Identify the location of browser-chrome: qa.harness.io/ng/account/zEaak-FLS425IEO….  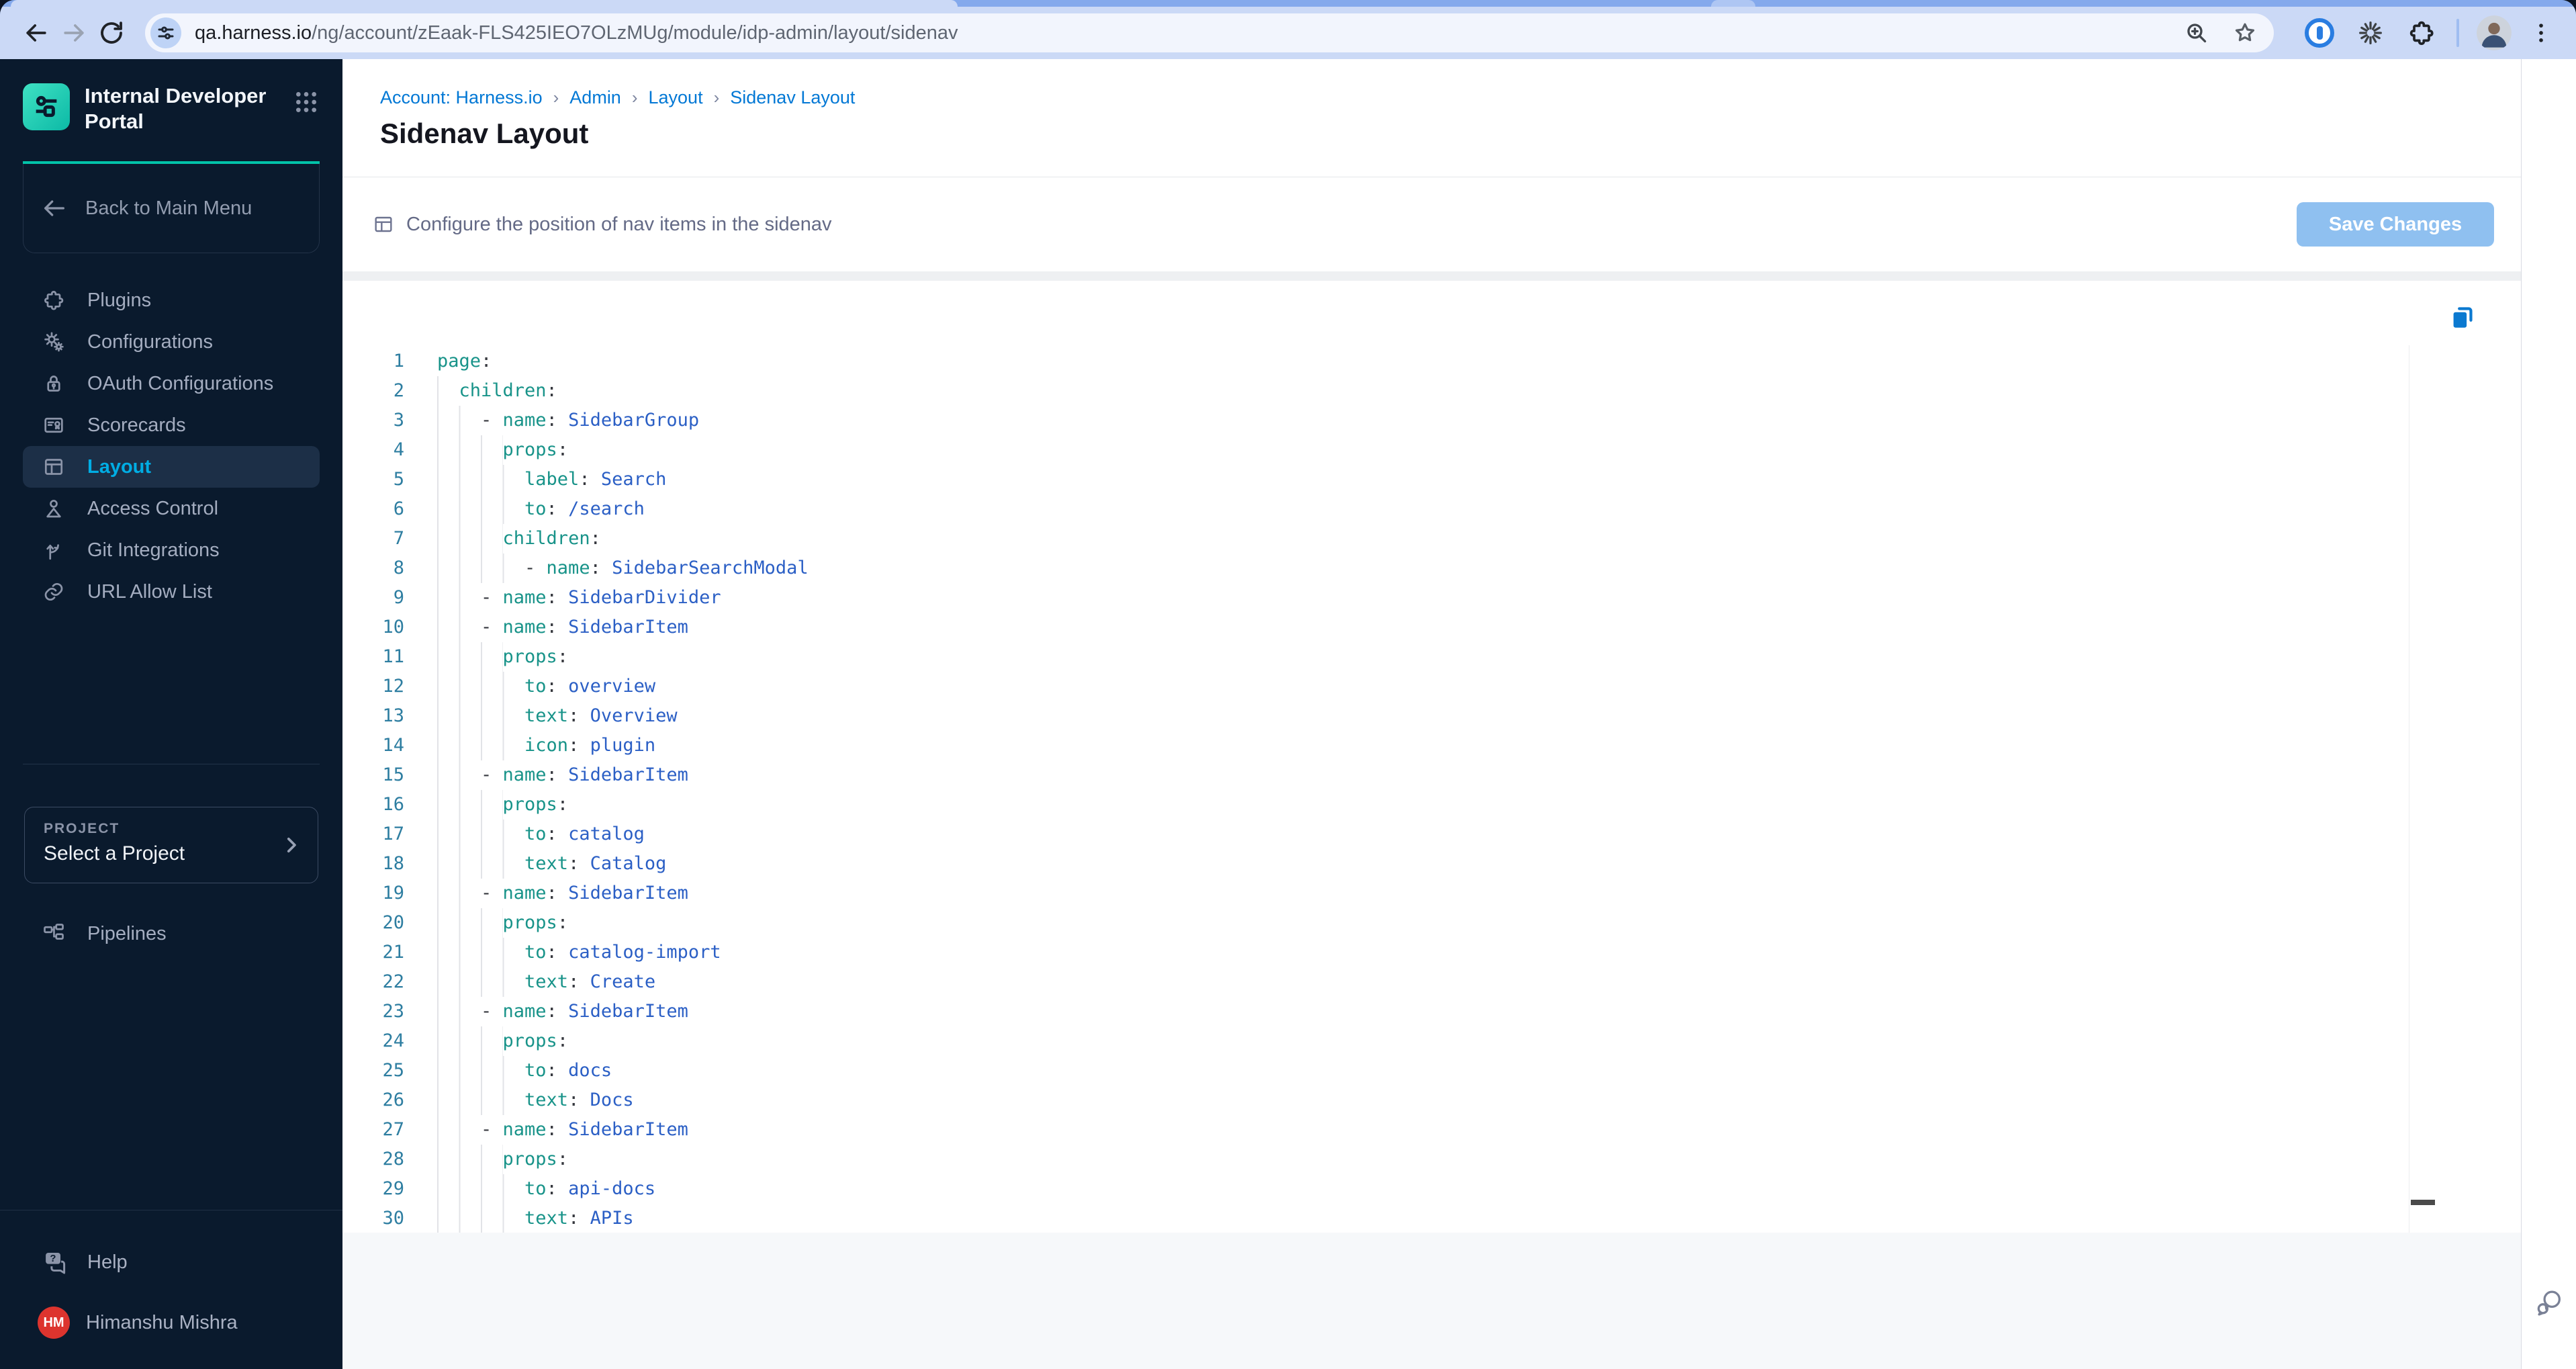
(1288, 29).